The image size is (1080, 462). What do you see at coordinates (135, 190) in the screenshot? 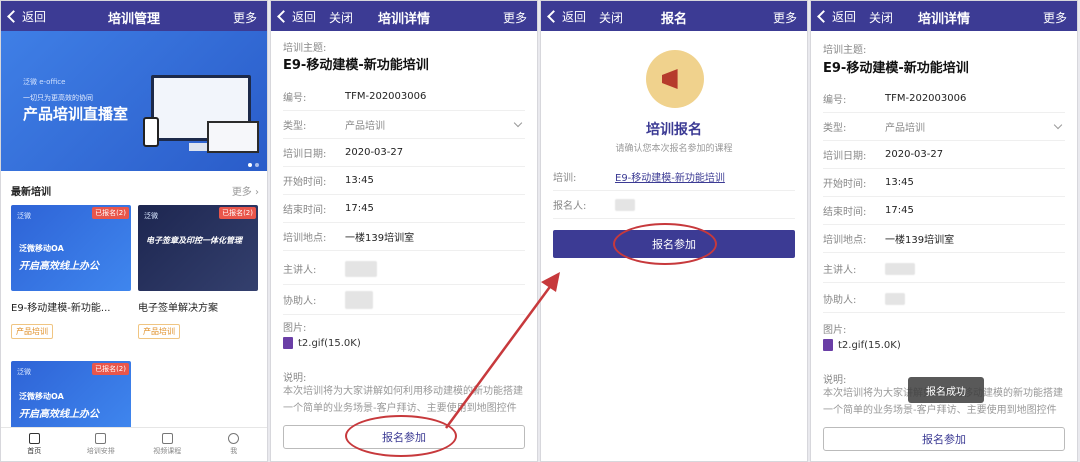
I see `section-header: 最新培训 更多 ›` at bounding box center [135, 190].